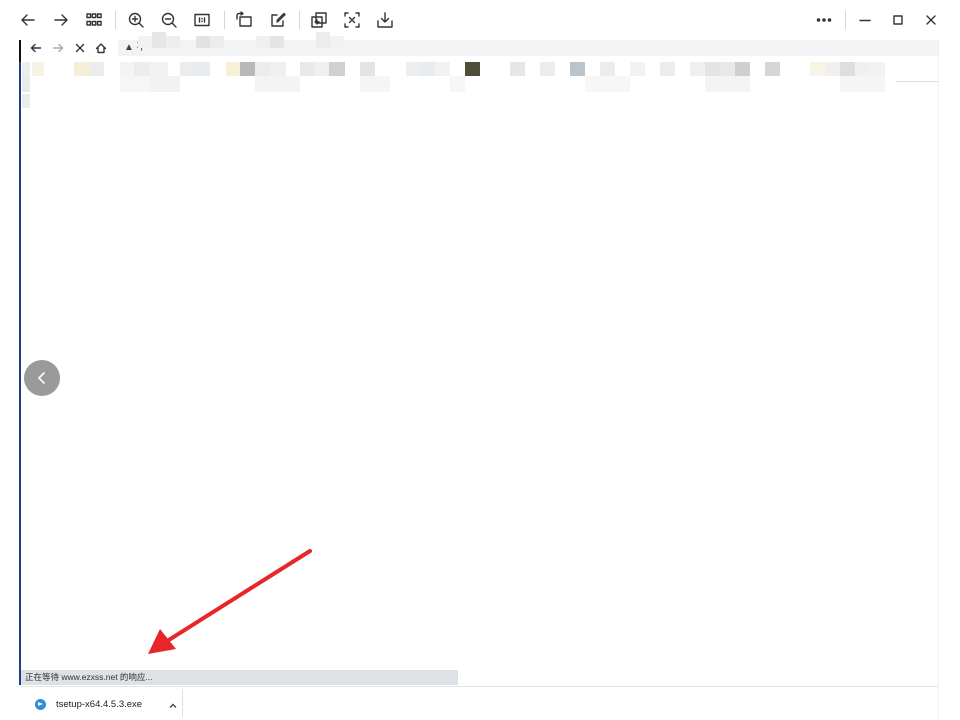 The height and width of the screenshot is (720, 960). I want to click on browser-forward-icon, so click(58, 48).